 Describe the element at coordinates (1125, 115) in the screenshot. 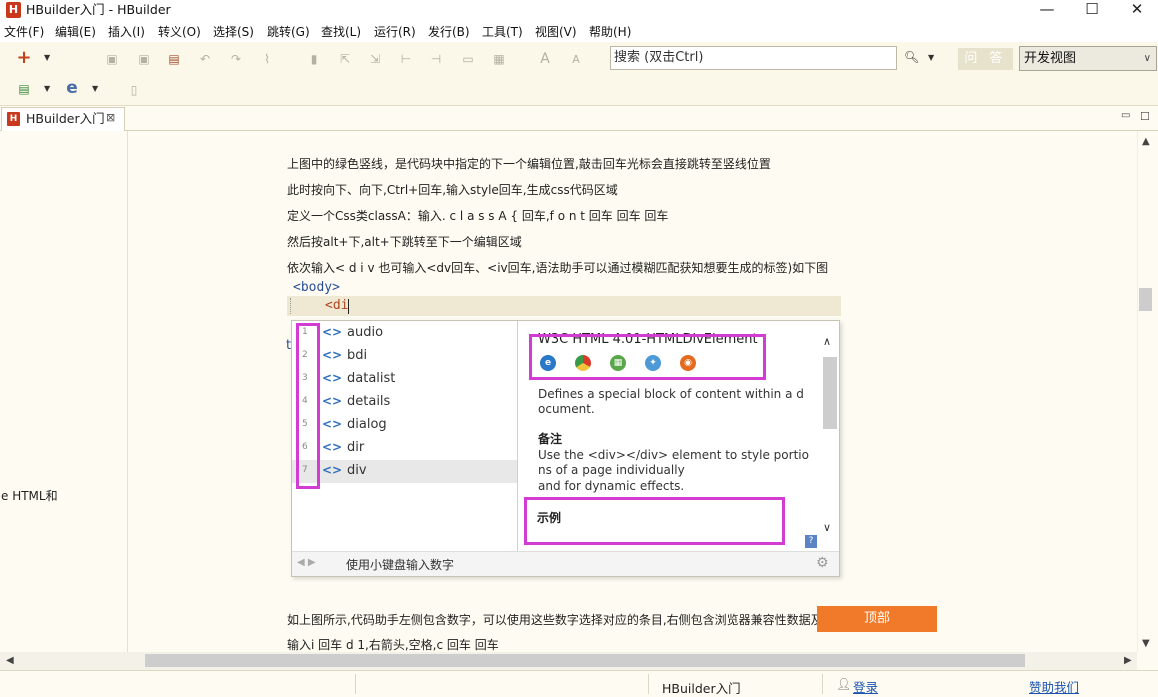

I see `editor-minimize-icon: ▭` at that location.